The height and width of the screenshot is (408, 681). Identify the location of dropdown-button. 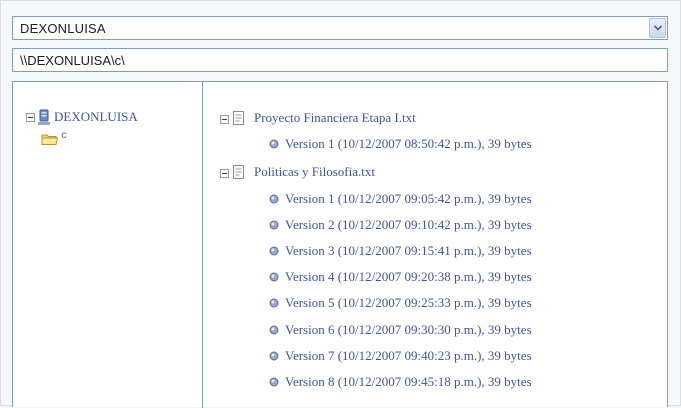
(657, 28).